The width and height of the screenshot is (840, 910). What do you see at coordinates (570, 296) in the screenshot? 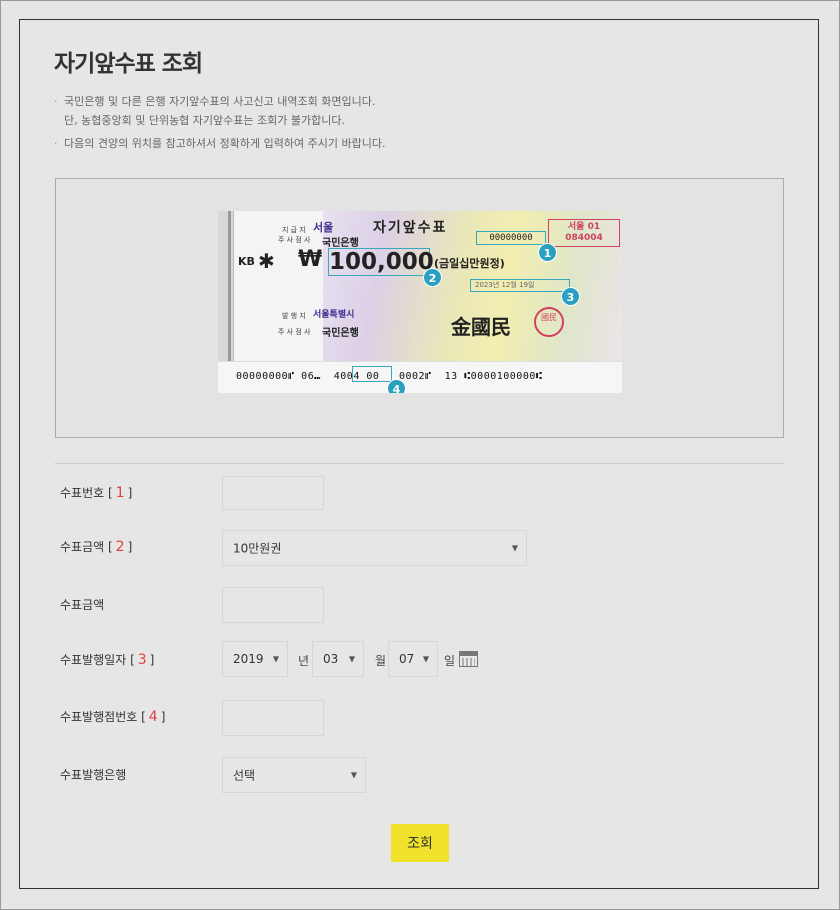
I see `marker-3: 3` at bounding box center [570, 296].